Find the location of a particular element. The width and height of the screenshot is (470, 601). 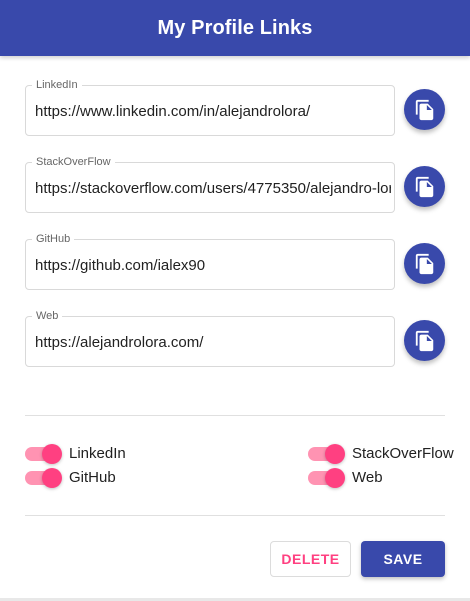

delete-button: DELETE is located at coordinates (310, 559).